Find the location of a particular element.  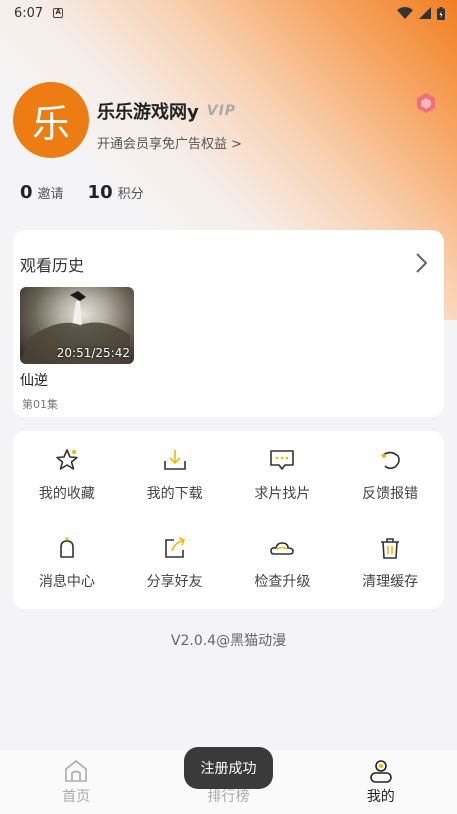

menu-request-label: 求片找片 is located at coordinates (282, 494).